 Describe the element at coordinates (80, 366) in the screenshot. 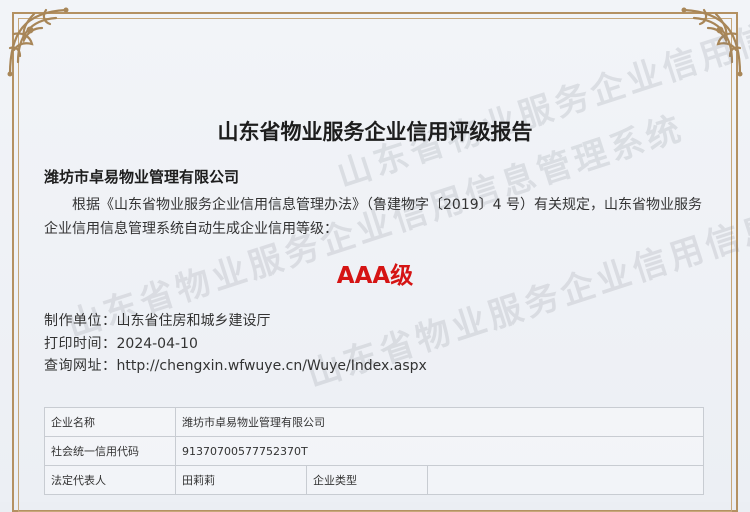

I see `url-label: 查询网址：` at that location.